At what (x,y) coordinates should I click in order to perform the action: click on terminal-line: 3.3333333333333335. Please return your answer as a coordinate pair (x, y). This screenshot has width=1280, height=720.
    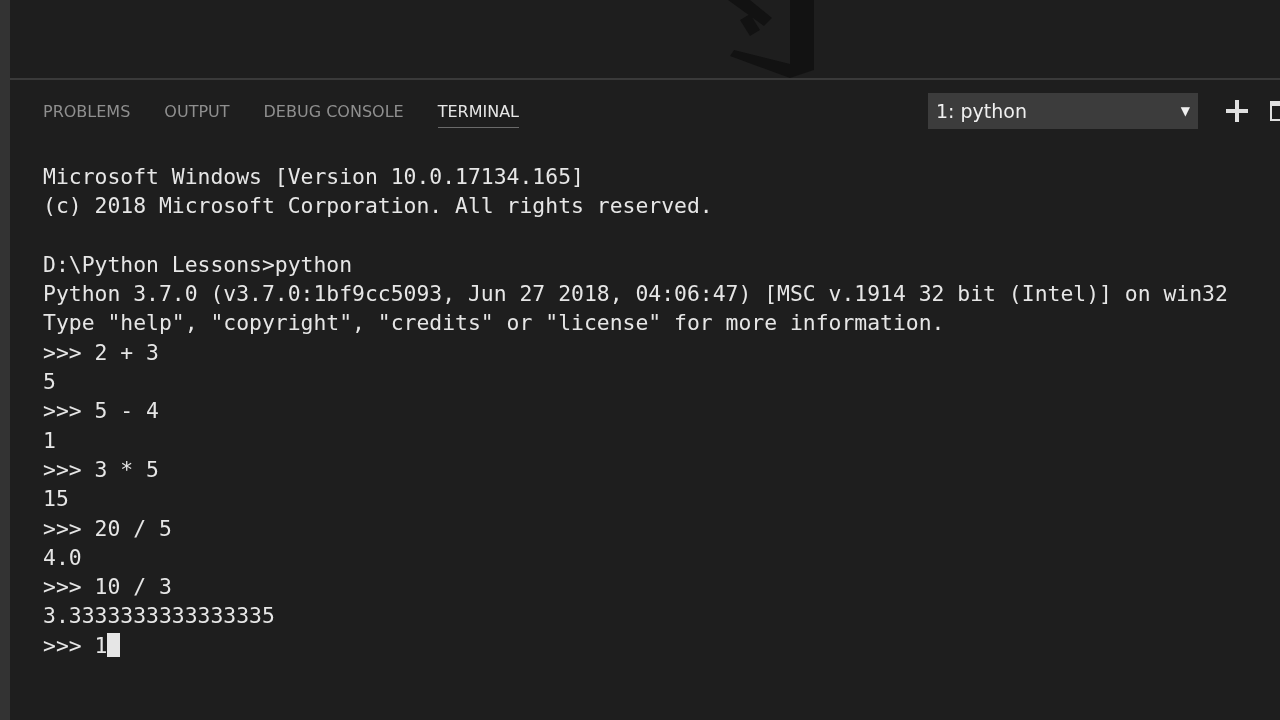
    Looking at the image, I should click on (159, 616).